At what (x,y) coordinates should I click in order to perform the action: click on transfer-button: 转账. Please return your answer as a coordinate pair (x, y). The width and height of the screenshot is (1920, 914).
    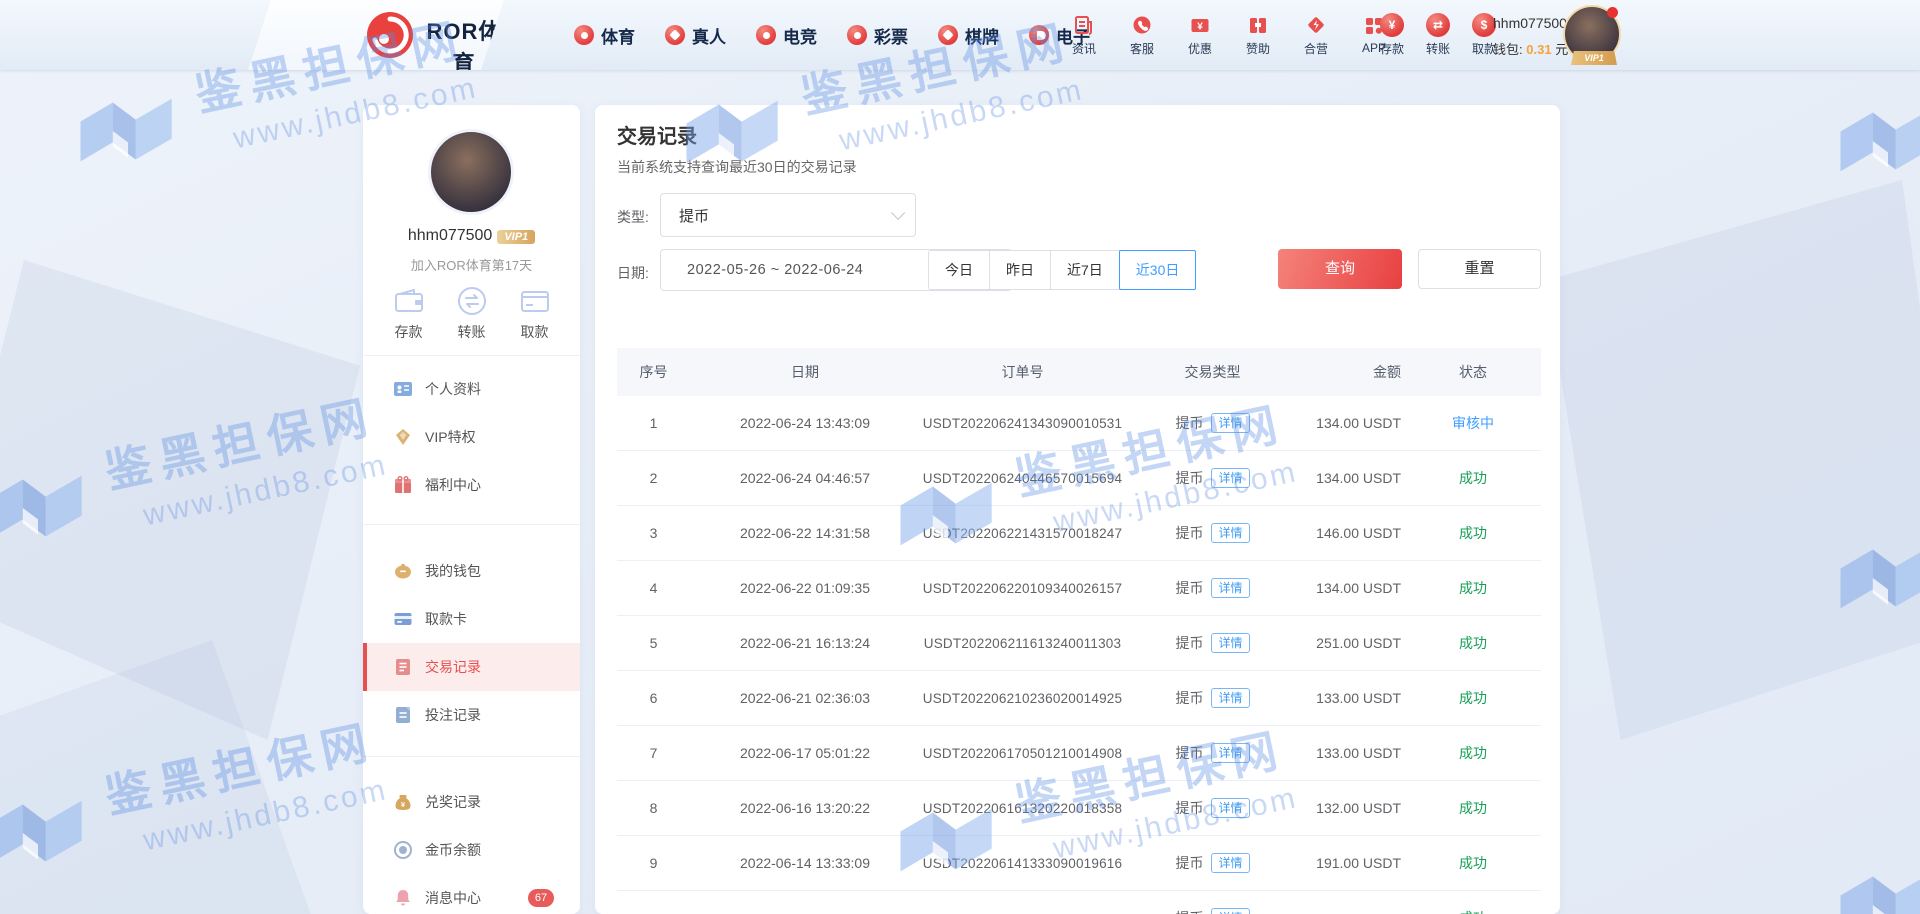
    Looking at the image, I should click on (472, 309).